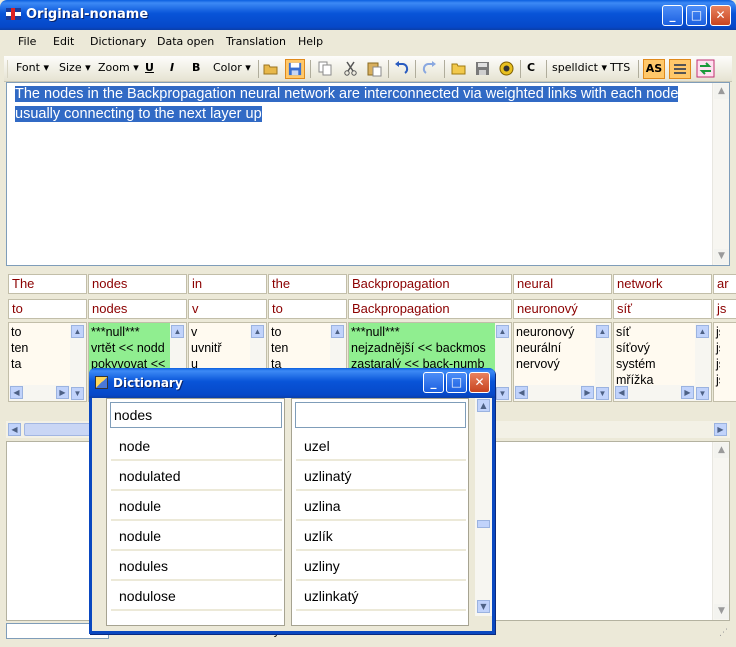  Describe the element at coordinates (724, 362) in the screenshot. I see `alternatives-list: jsjsjsjsa` at that location.